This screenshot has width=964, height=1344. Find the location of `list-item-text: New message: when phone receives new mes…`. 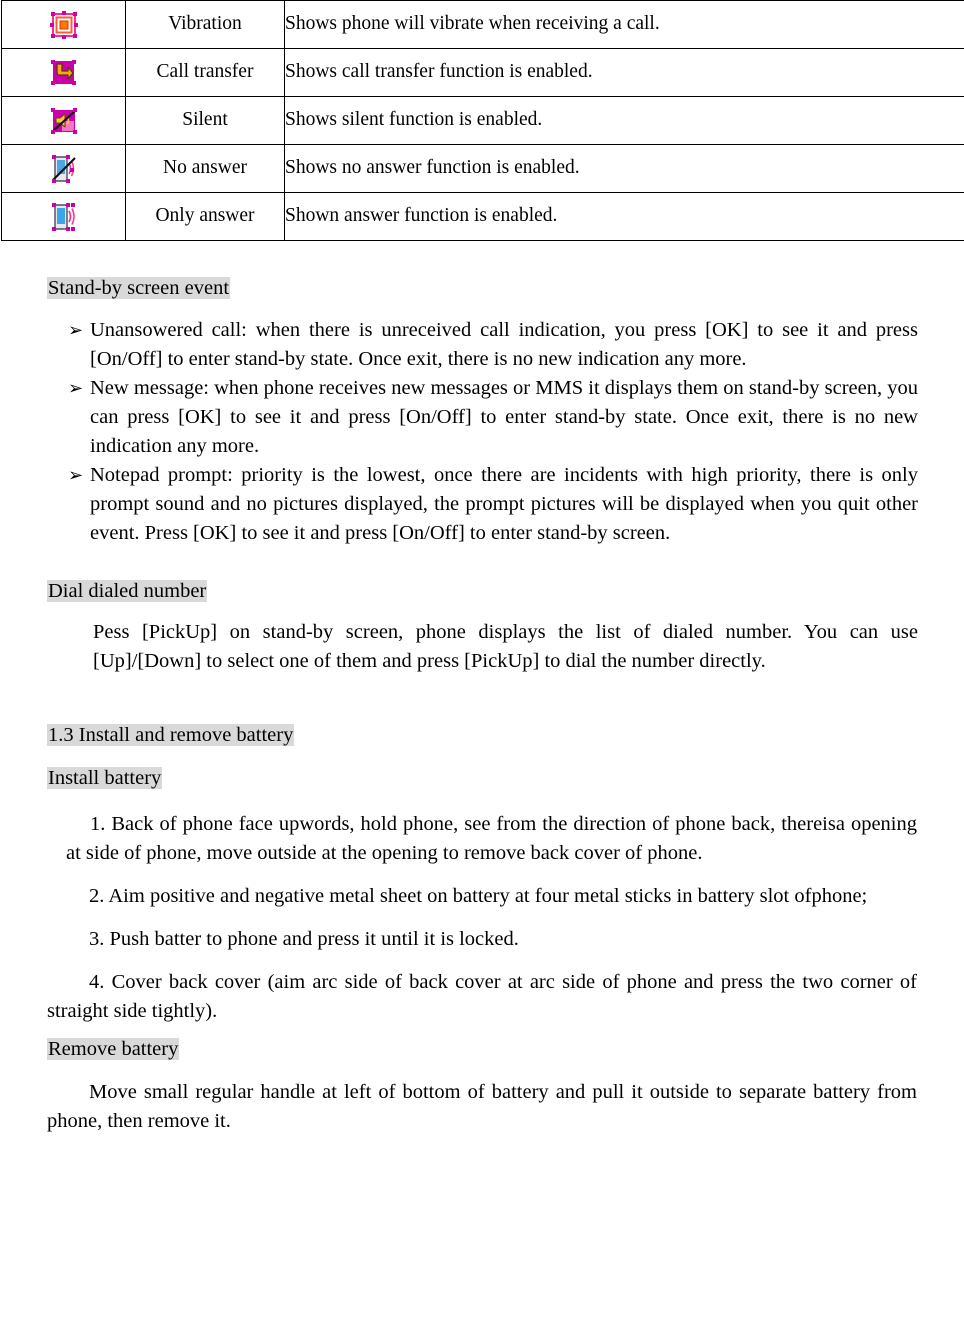

list-item-text: New message: when phone receives new mes… is located at coordinates (504, 416).